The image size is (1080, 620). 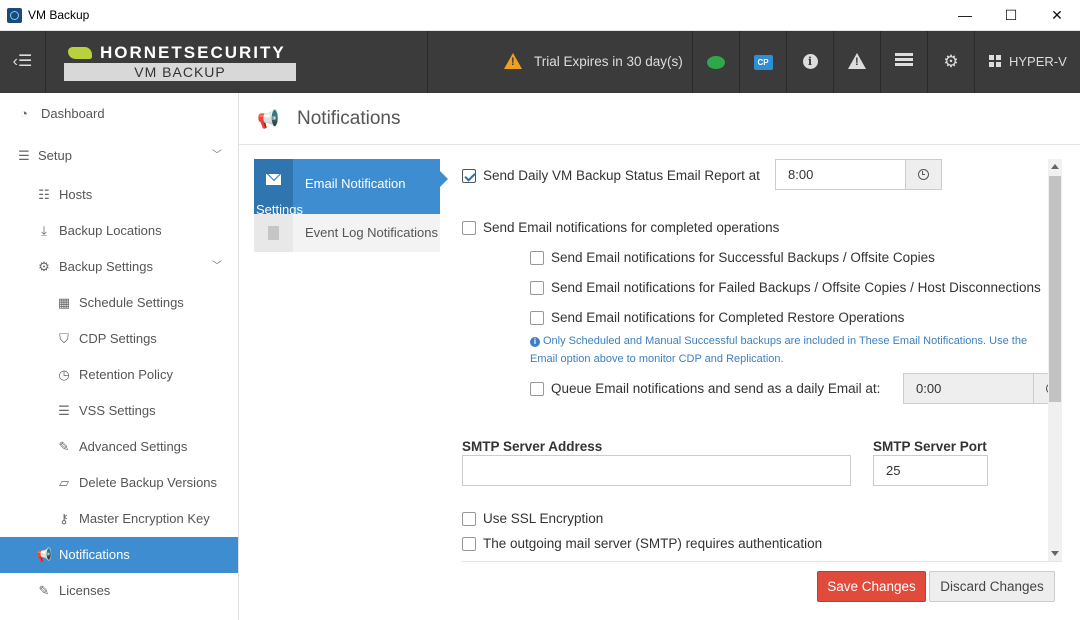 I want to click on successful-checkbox, so click(x=537, y=258).